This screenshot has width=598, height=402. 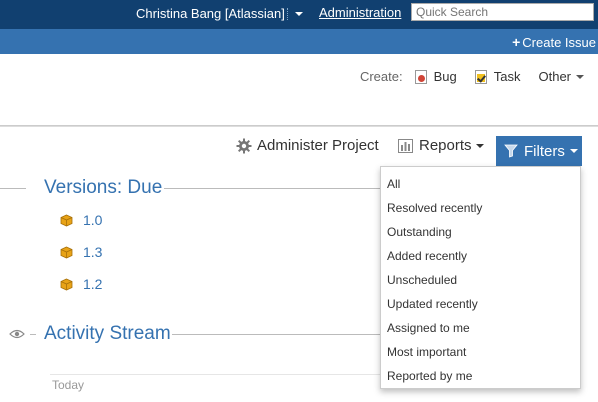 What do you see at coordinates (68, 385) in the screenshot?
I see `activity-today-label: Today` at bounding box center [68, 385].